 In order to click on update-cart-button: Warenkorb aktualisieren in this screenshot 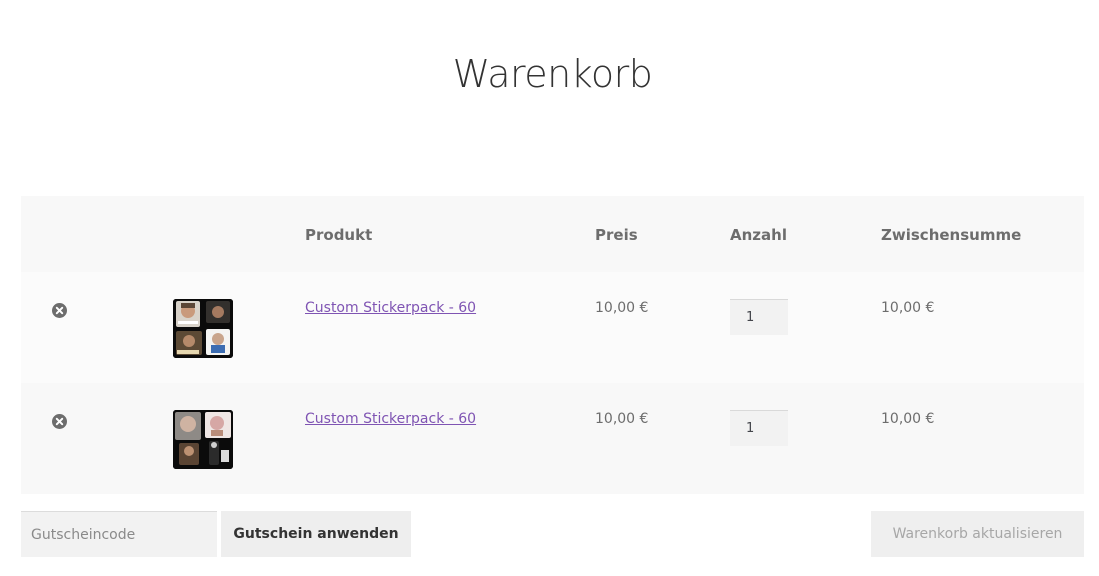, I will do `click(977, 534)`.